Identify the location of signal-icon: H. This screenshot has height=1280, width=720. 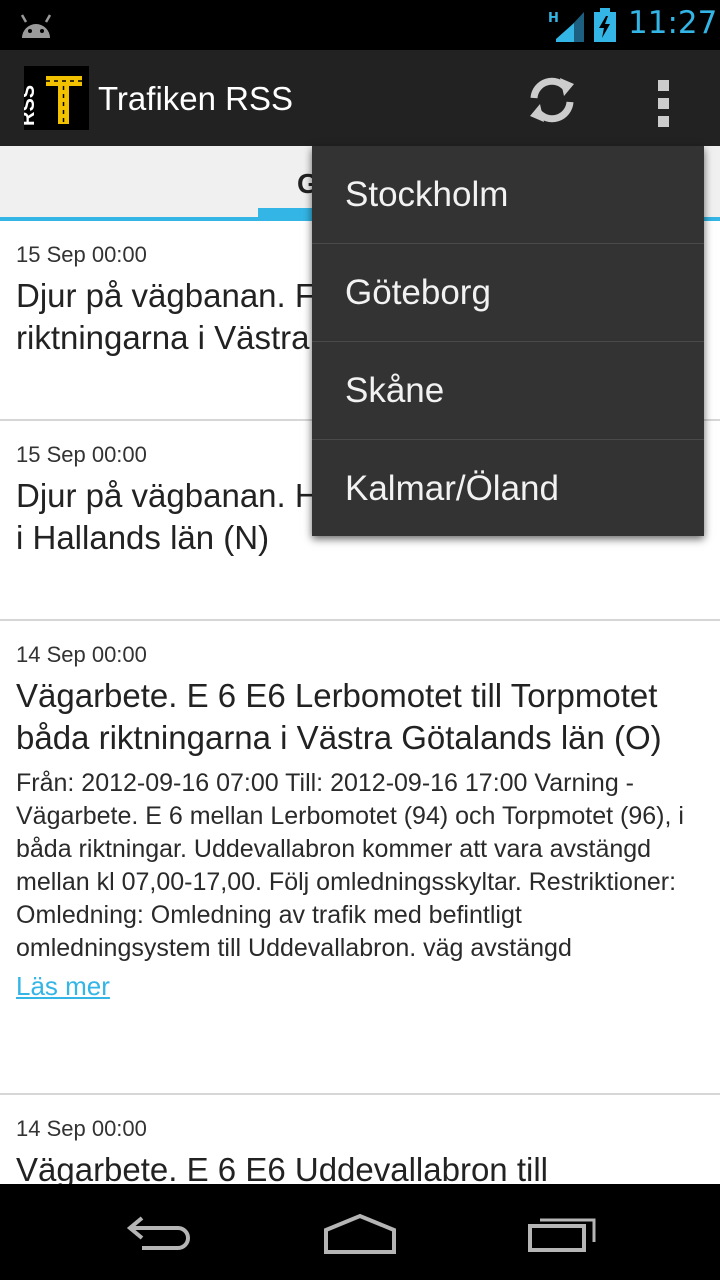
(566, 26).